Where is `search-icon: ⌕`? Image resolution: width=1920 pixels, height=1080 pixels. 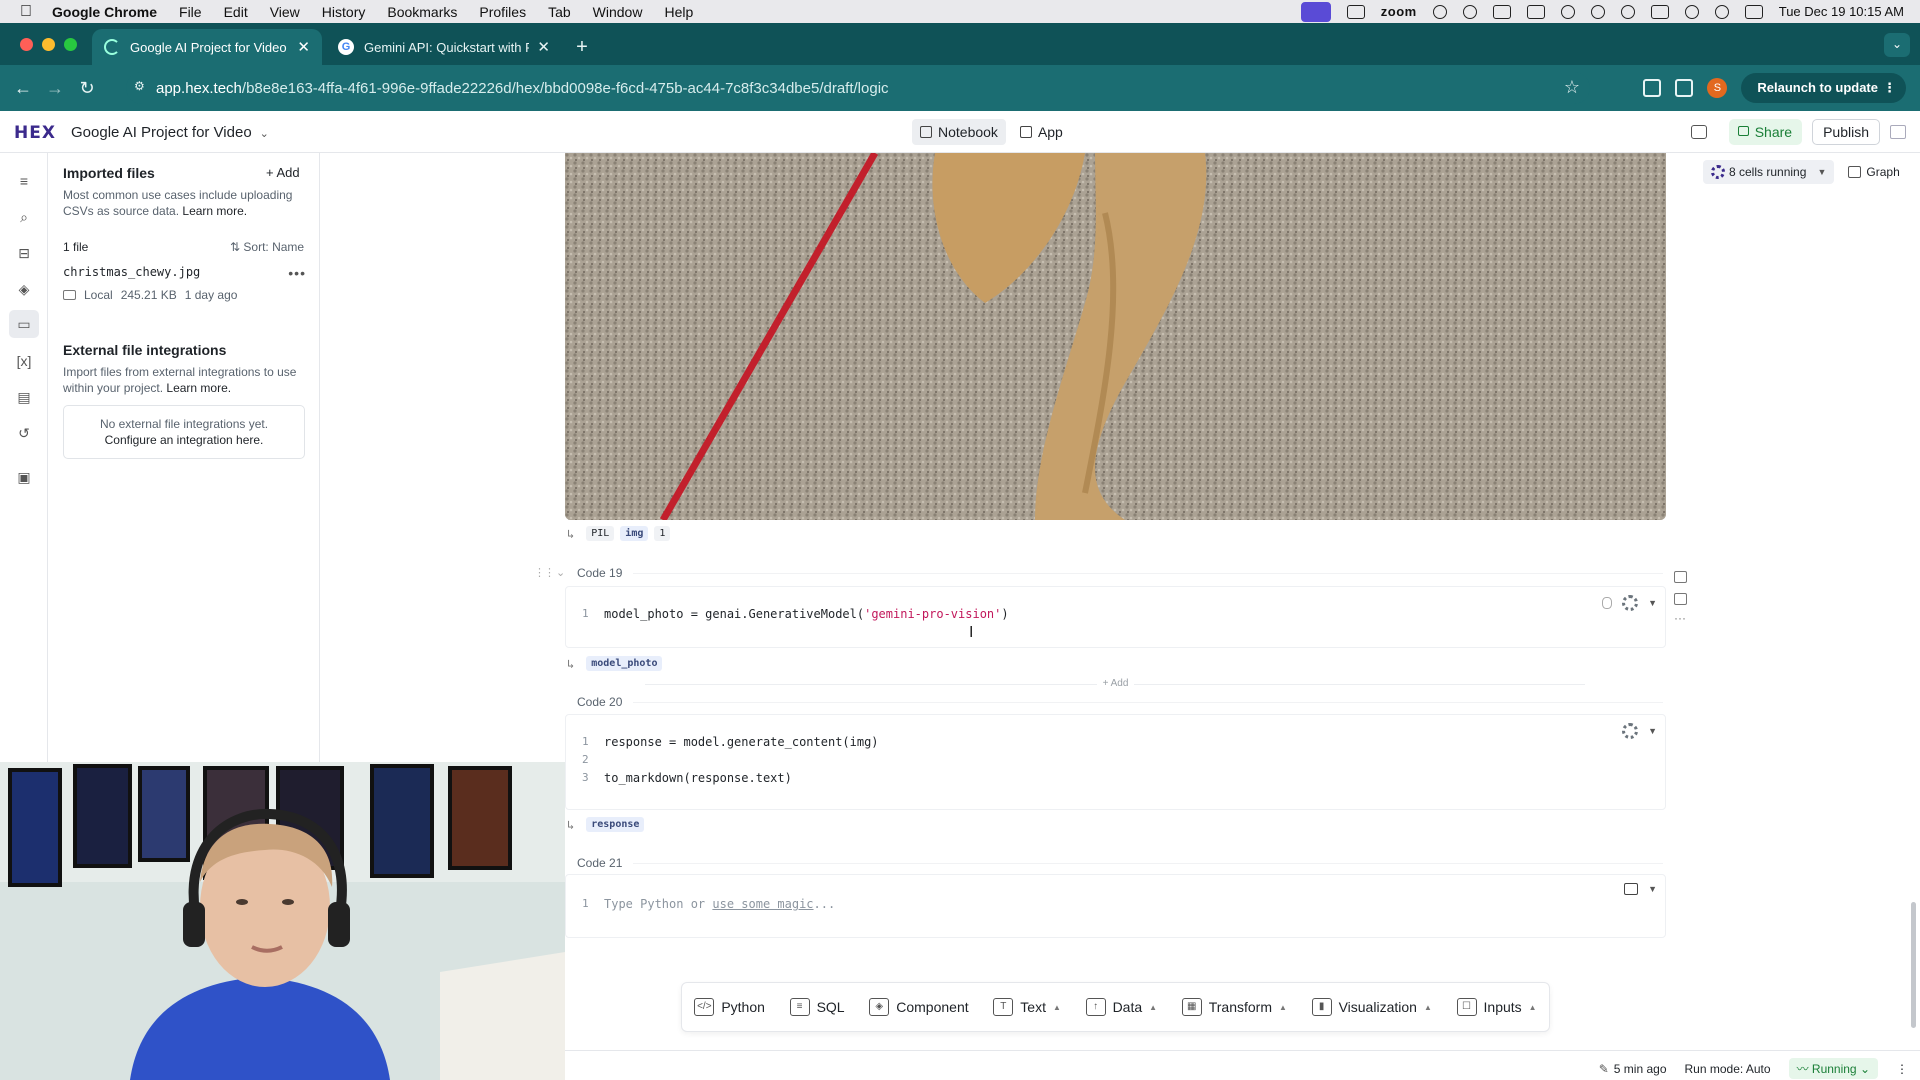
search-icon: ⌕ is located at coordinates (24, 217).